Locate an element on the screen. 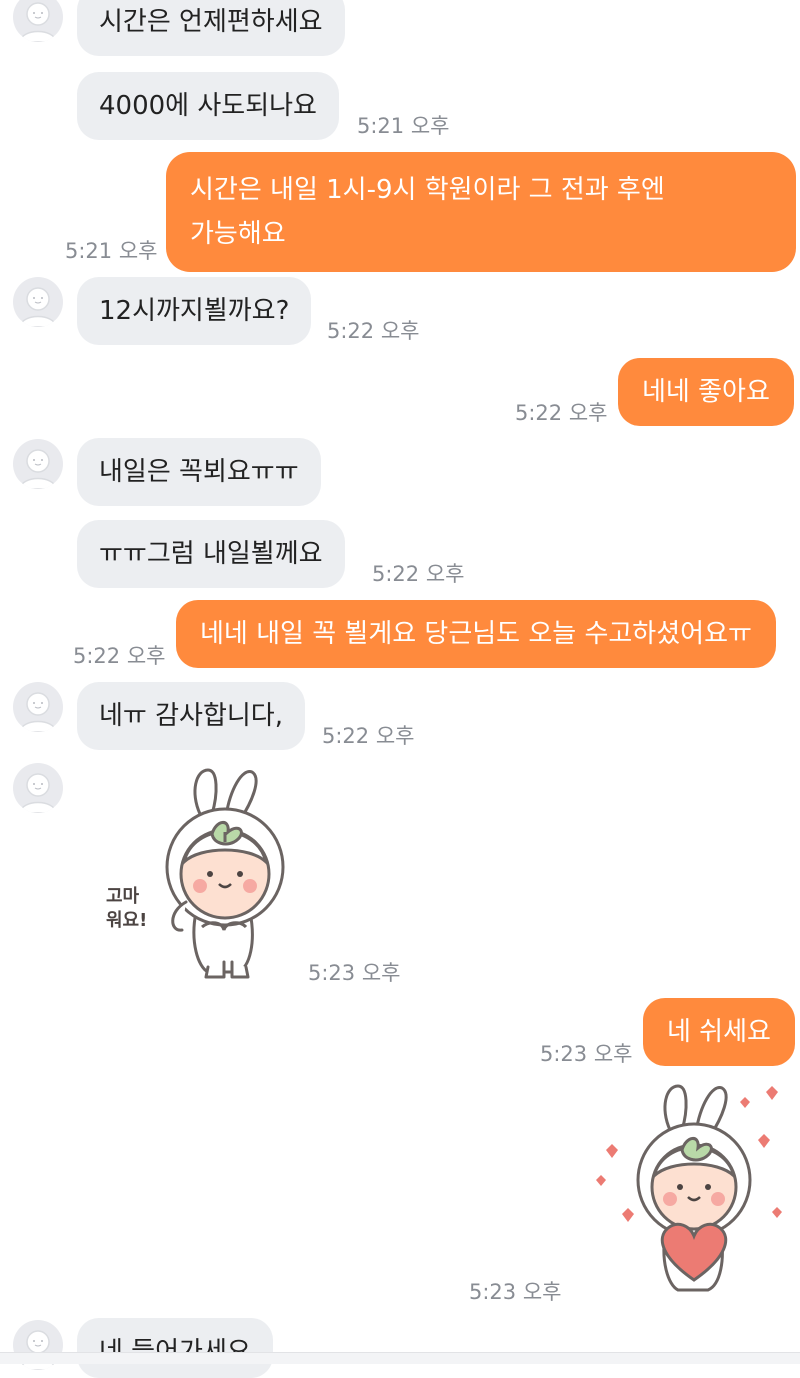 The height and width of the screenshot is (1378, 800). outgoing-message: 네네 내일 꼭 뵐게요 당근님도 오늘 수고하셨어요ㅠ is located at coordinates (476, 634).